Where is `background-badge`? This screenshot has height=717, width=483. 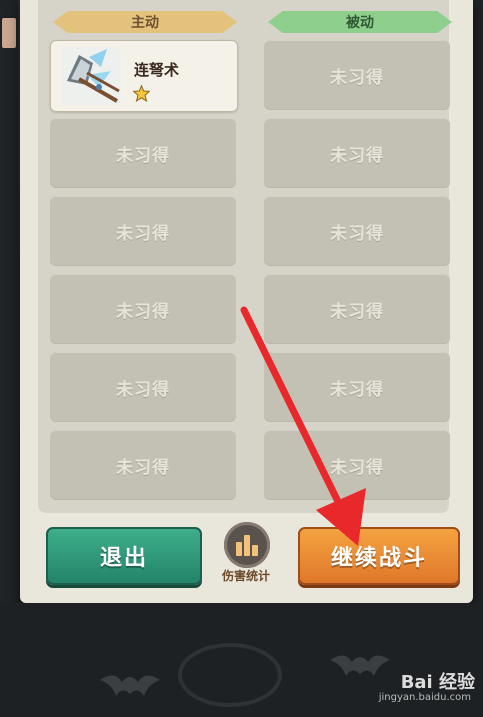
background-badge is located at coordinates (9, 33).